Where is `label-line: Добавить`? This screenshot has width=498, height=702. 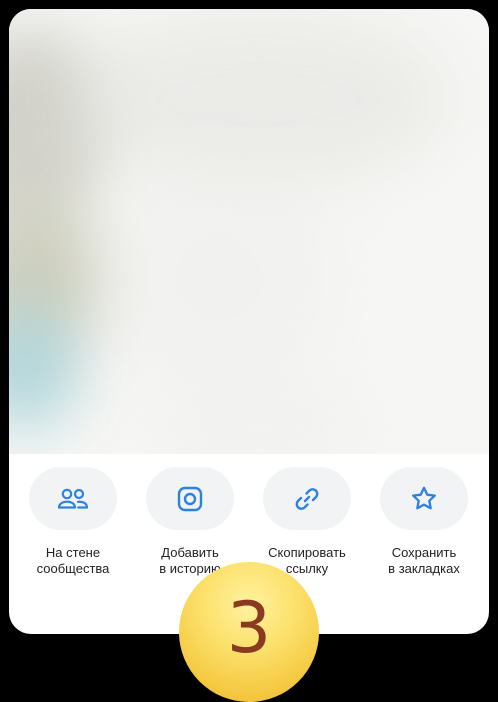
label-line: Добавить is located at coordinates (190, 552).